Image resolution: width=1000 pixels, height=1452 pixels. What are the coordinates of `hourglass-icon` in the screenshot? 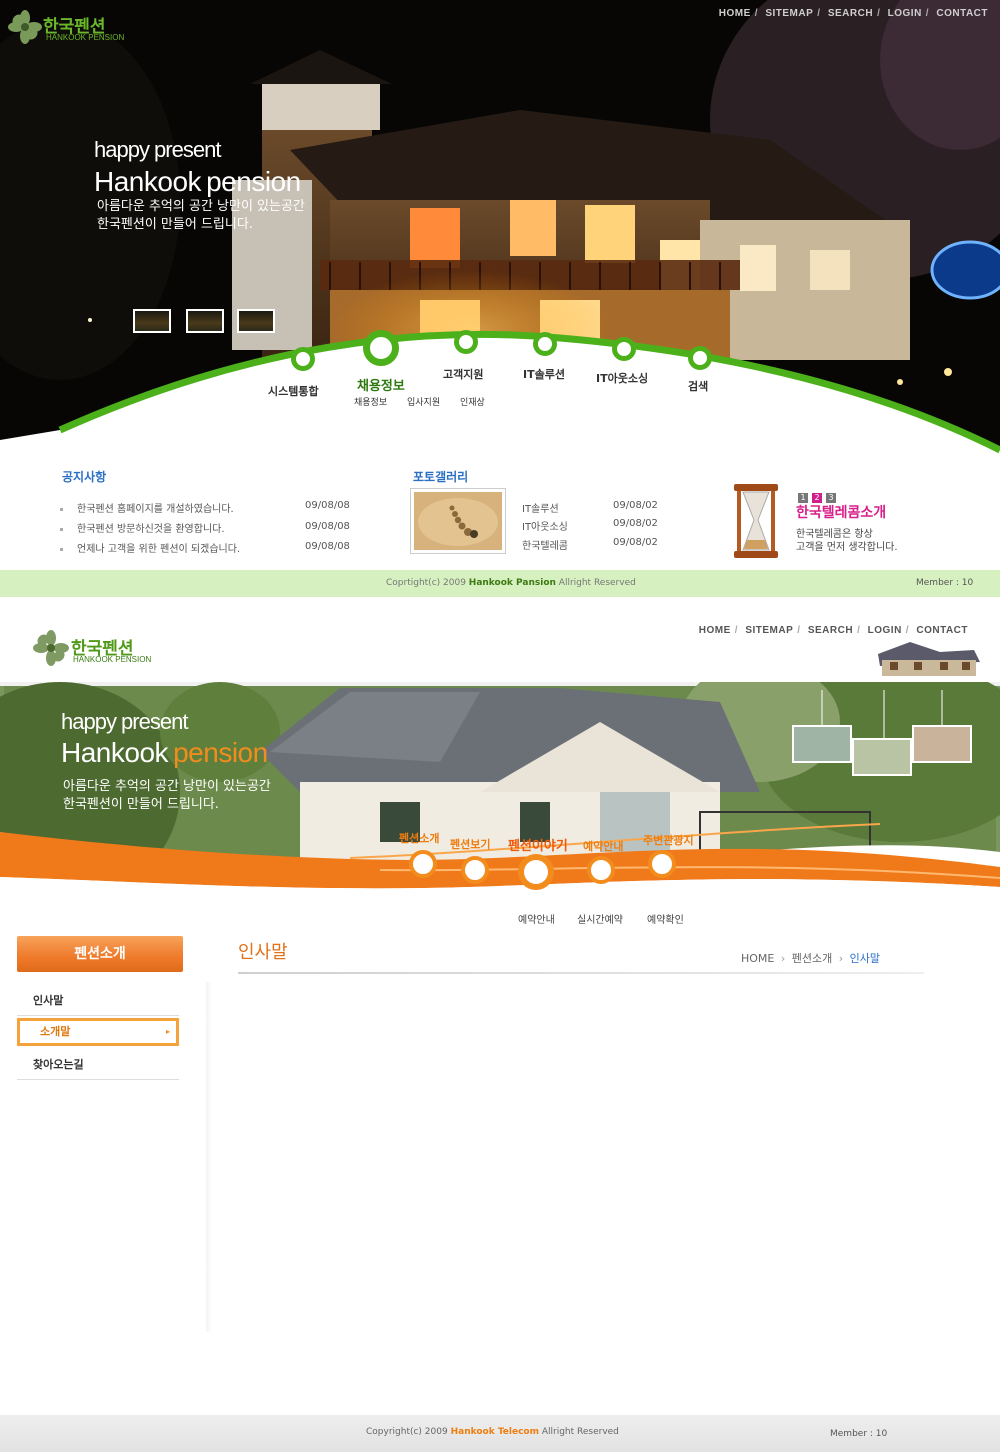 It's located at (756, 521).